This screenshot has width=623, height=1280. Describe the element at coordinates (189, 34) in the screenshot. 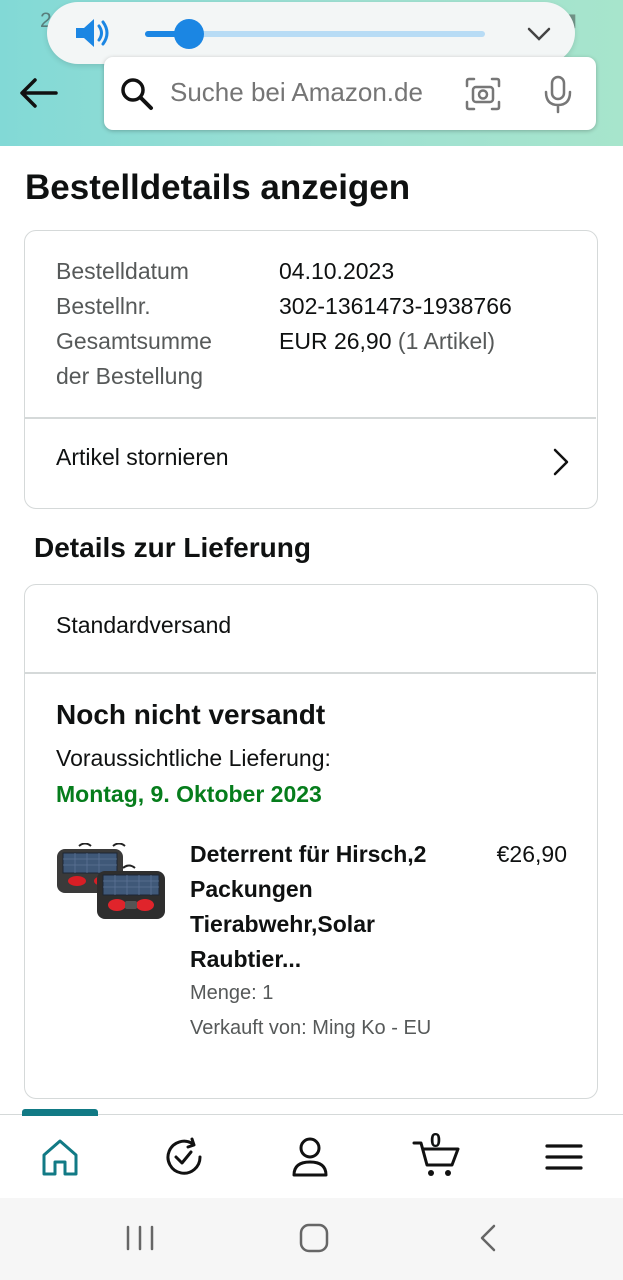

I see `volume-knob` at that location.